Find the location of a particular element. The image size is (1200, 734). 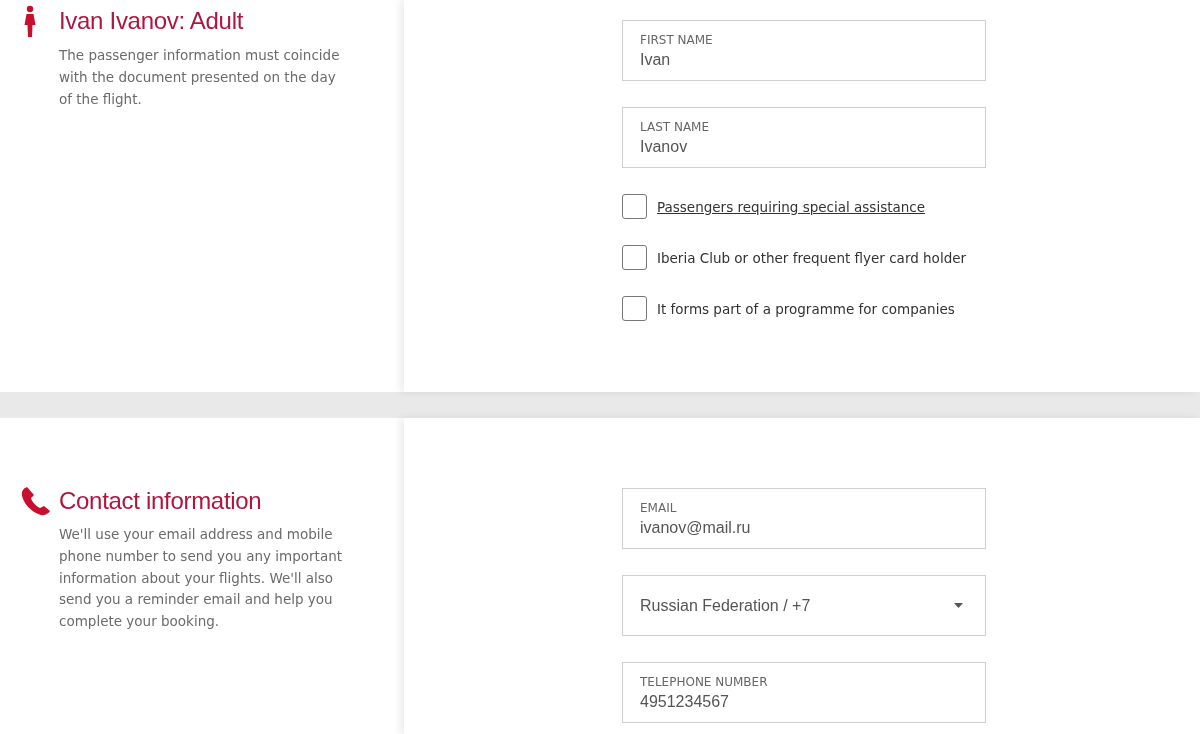

text-field: EMAIL ivanov@mail.ru is located at coordinates (804, 518).